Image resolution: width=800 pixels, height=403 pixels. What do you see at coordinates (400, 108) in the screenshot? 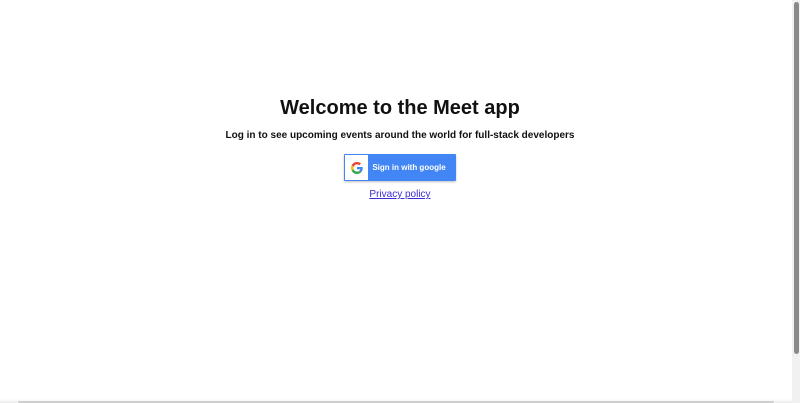
I see `page-title: Welcome to the Meet app` at bounding box center [400, 108].